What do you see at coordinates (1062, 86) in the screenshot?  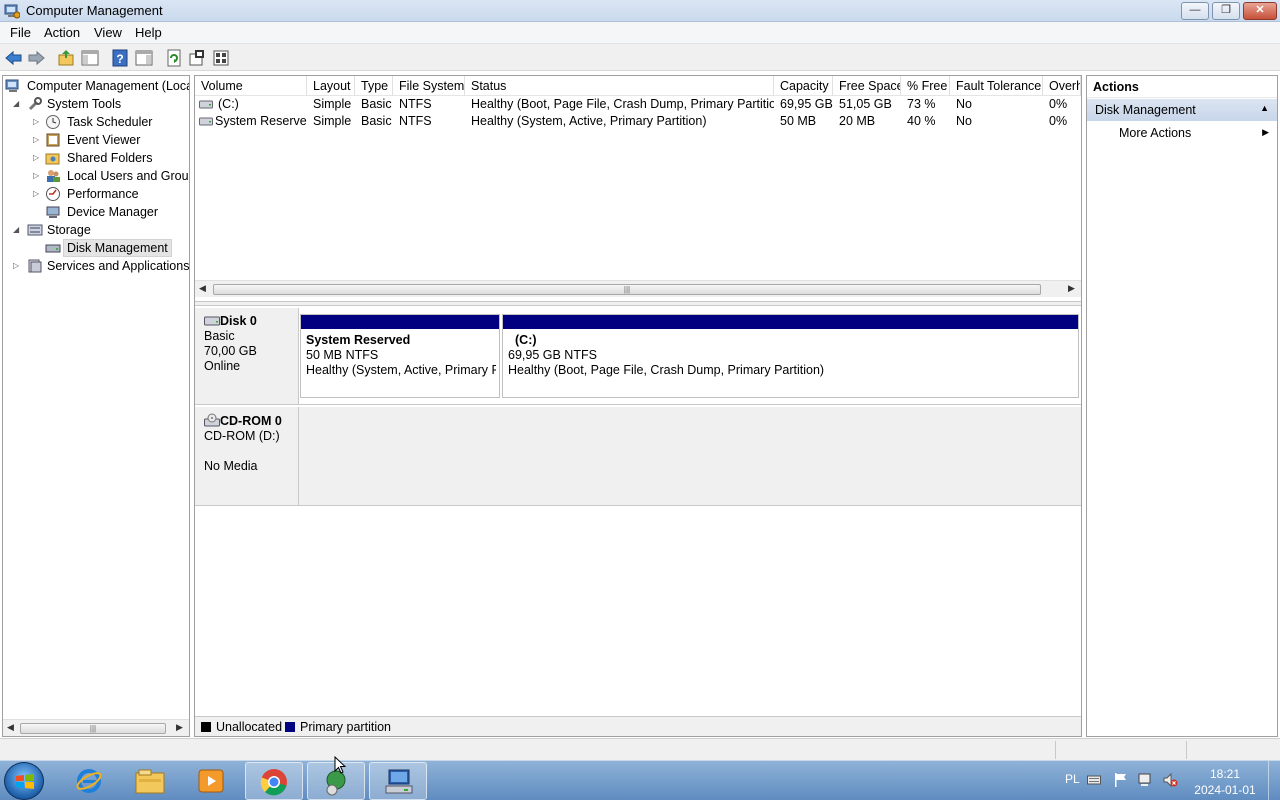 I see `column-header-overhead: Overh` at bounding box center [1062, 86].